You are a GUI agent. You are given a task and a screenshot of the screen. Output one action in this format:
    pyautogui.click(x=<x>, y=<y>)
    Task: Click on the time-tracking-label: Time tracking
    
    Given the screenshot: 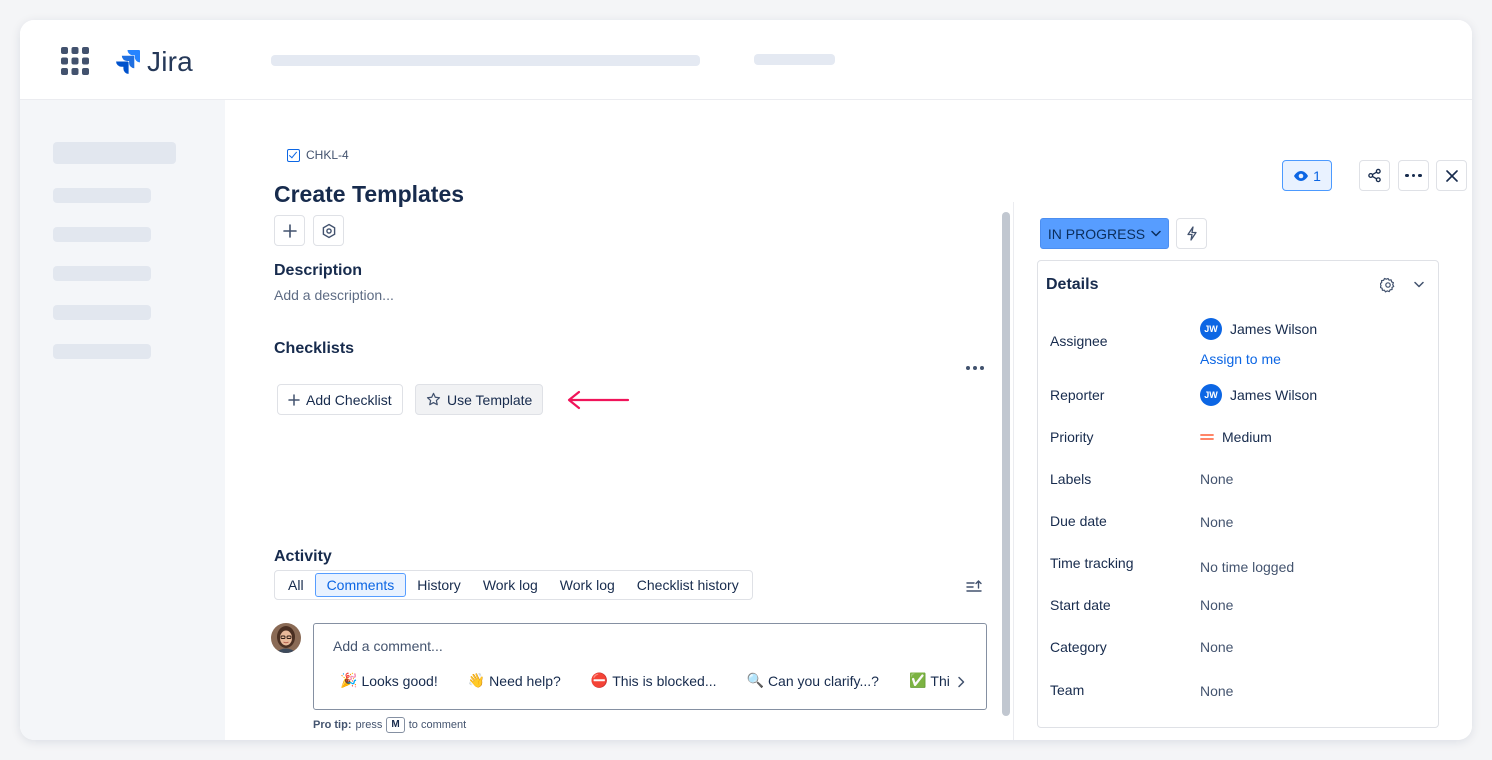 What is the action you would take?
    pyautogui.click(x=1092, y=563)
    